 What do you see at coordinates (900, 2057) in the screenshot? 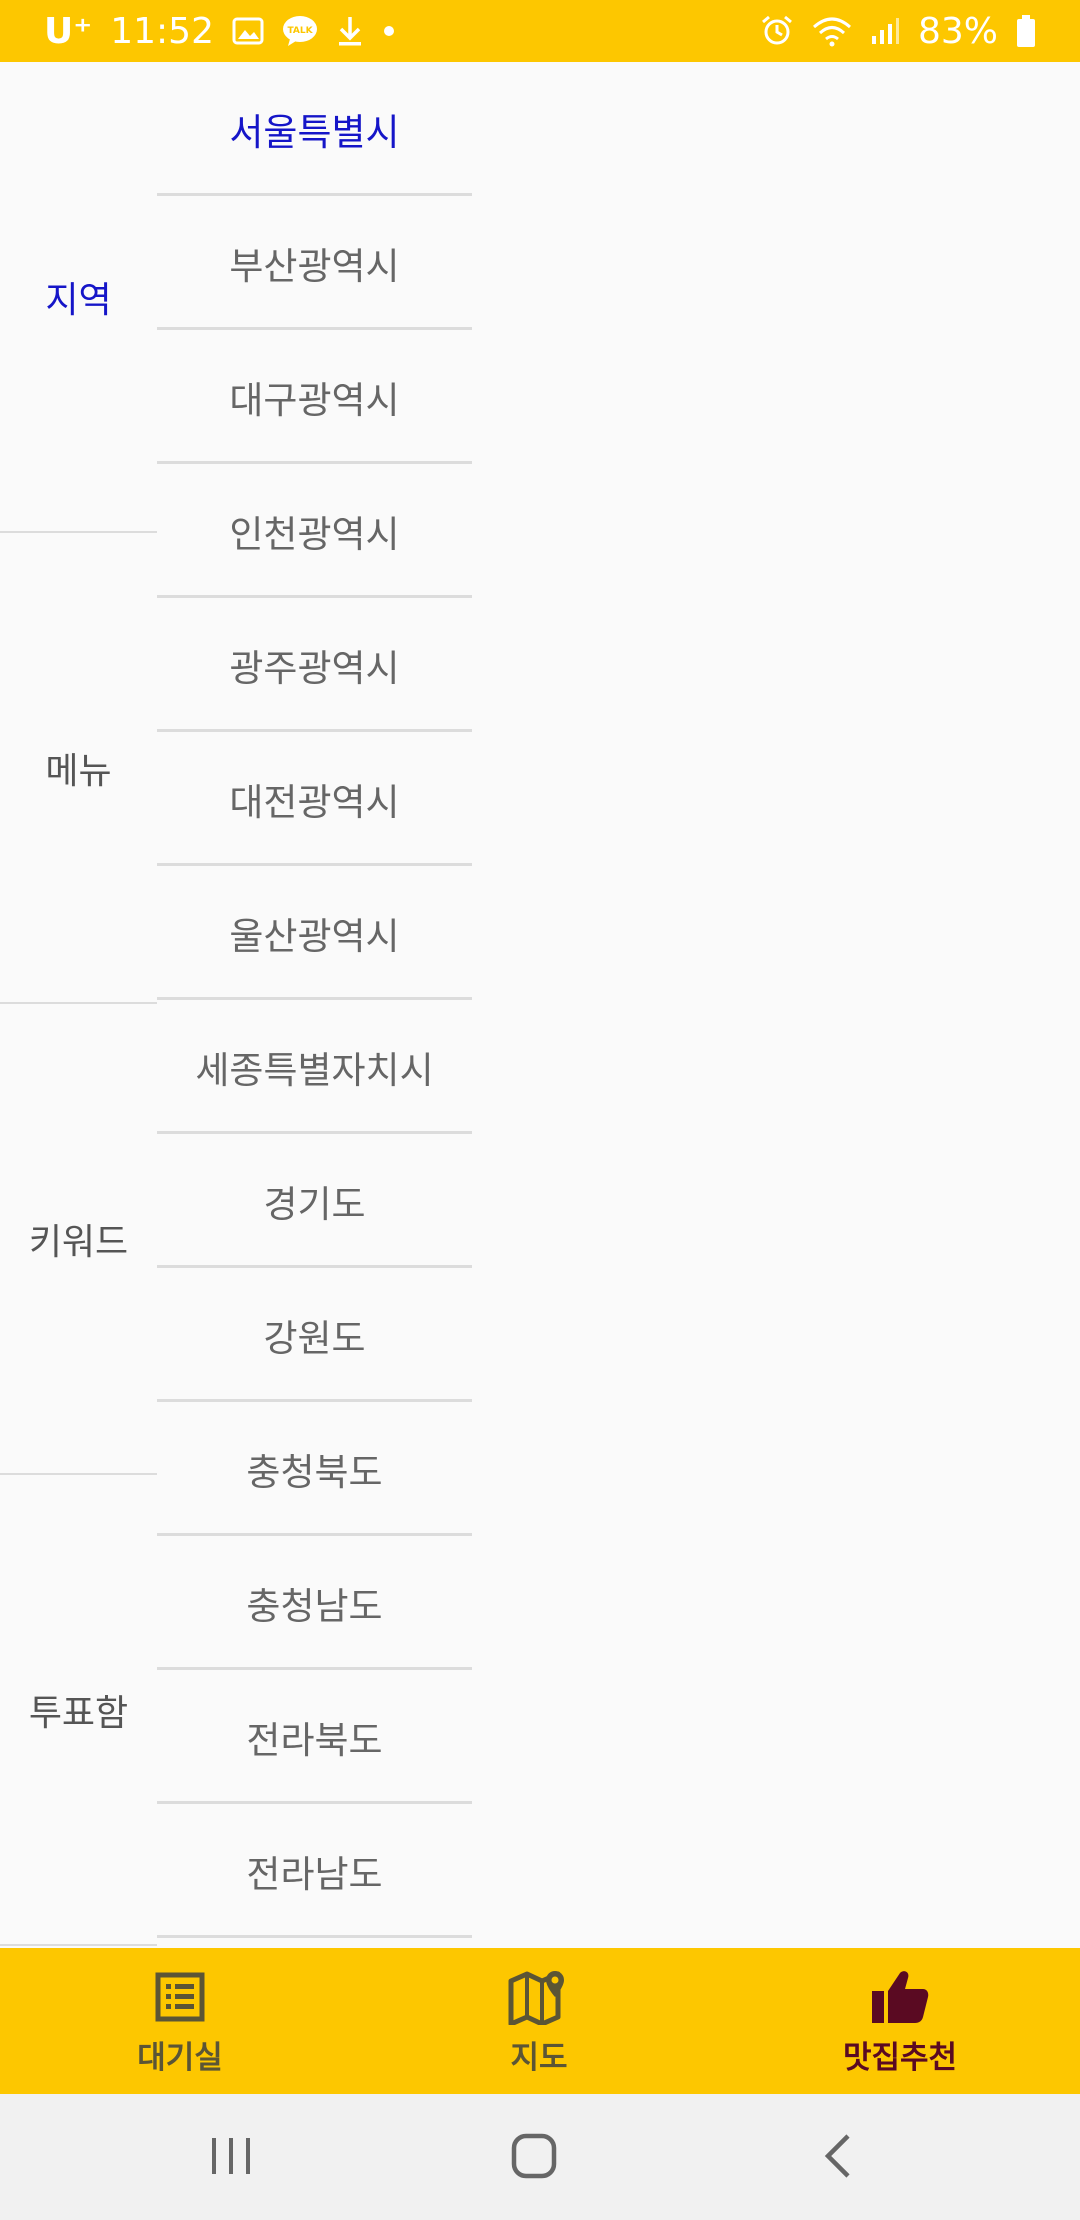
I see `nav-label: 맛집추천` at bounding box center [900, 2057].